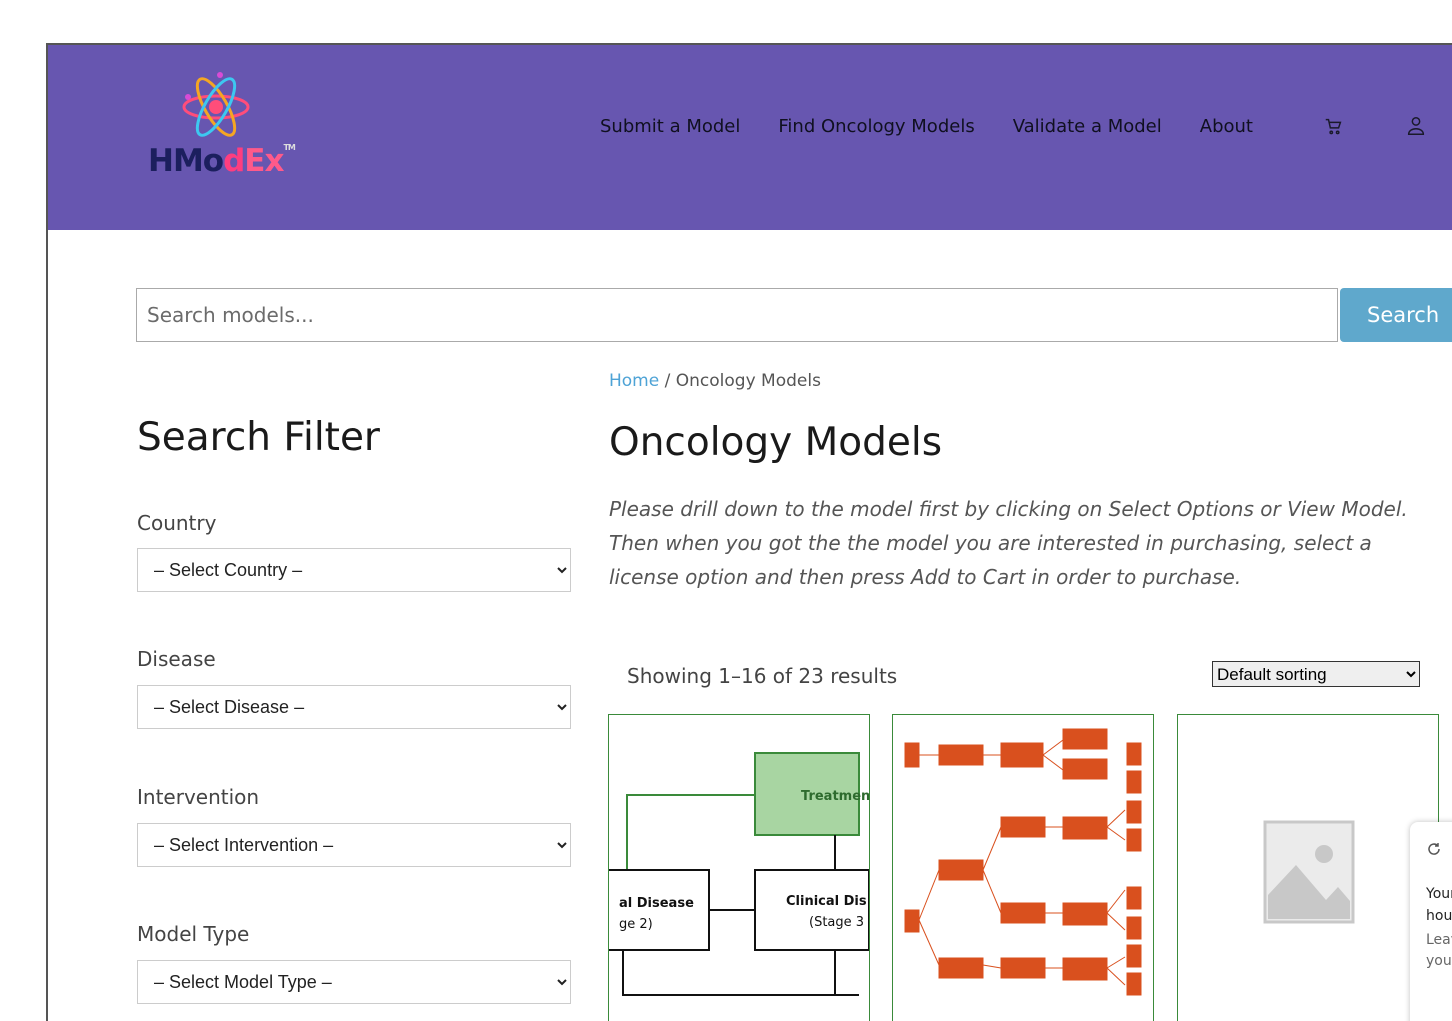 This screenshot has width=1452, height=1021. What do you see at coordinates (1416, 126) in the screenshot?
I see `user-icon` at bounding box center [1416, 126].